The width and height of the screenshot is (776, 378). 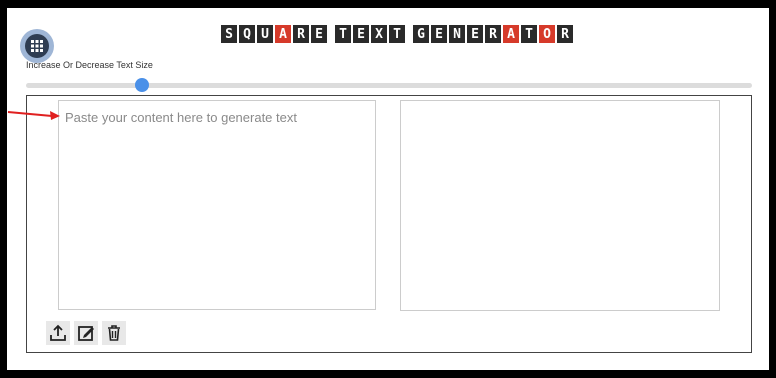 I want to click on edit-icon, so click(x=86, y=333).